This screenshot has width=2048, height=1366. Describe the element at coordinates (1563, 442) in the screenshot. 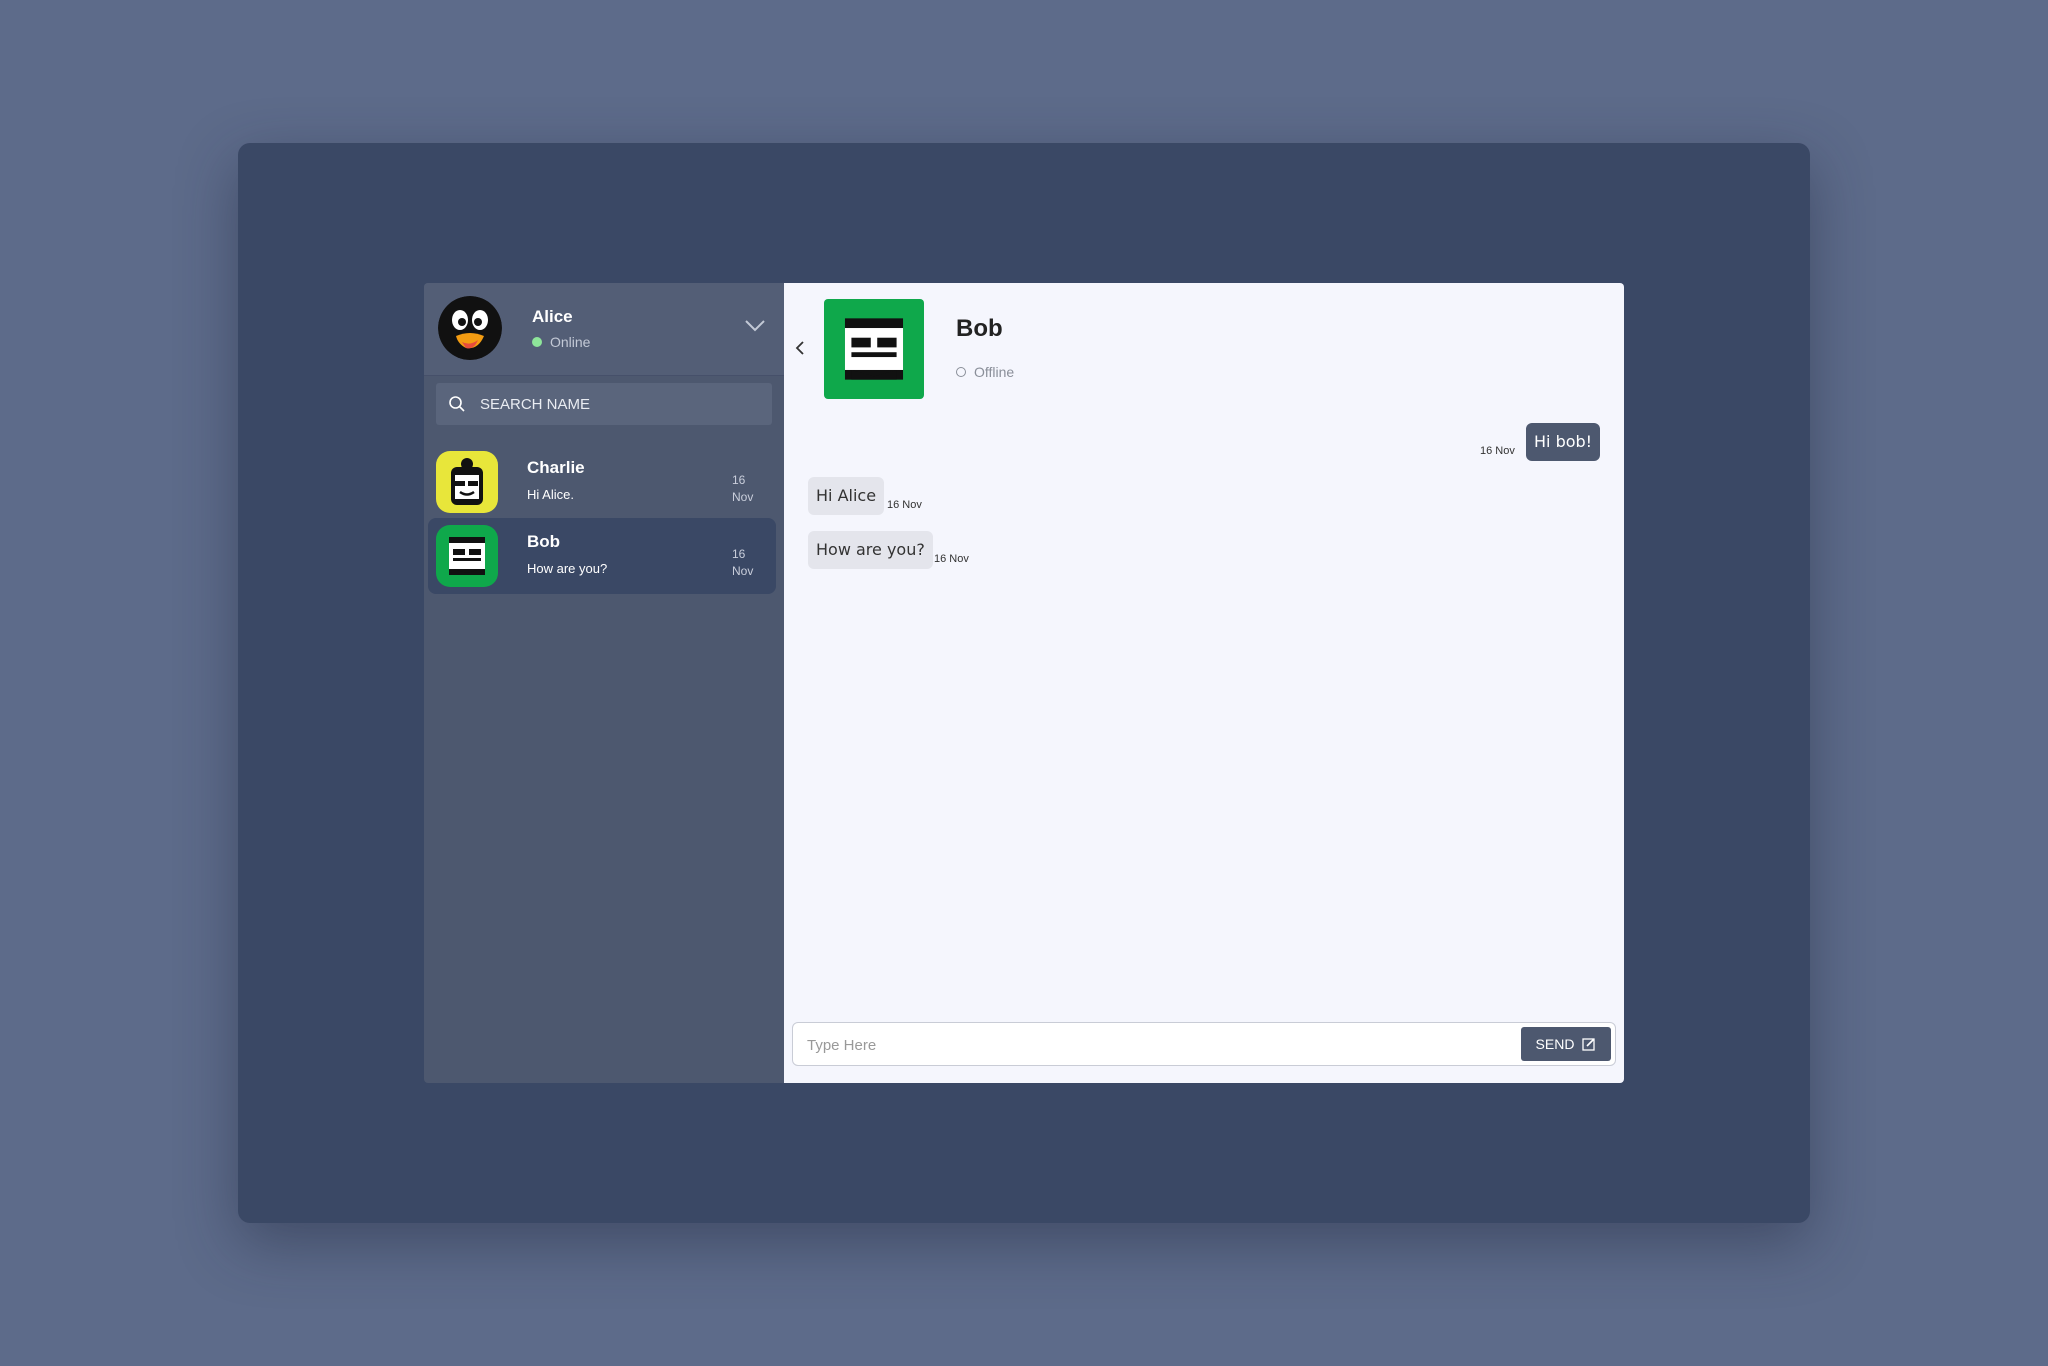

I see `message-bubble-outgoing: Hi bob!` at that location.